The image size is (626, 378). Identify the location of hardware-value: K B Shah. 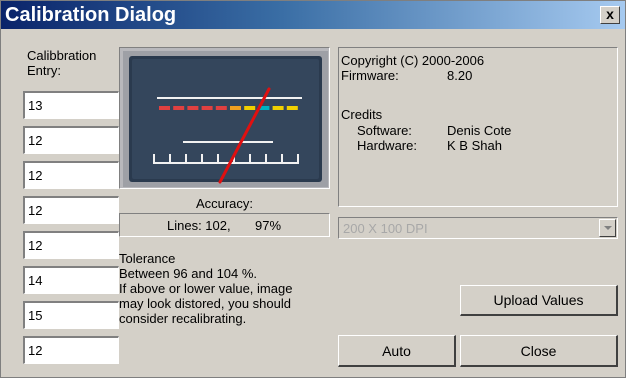
(474, 145).